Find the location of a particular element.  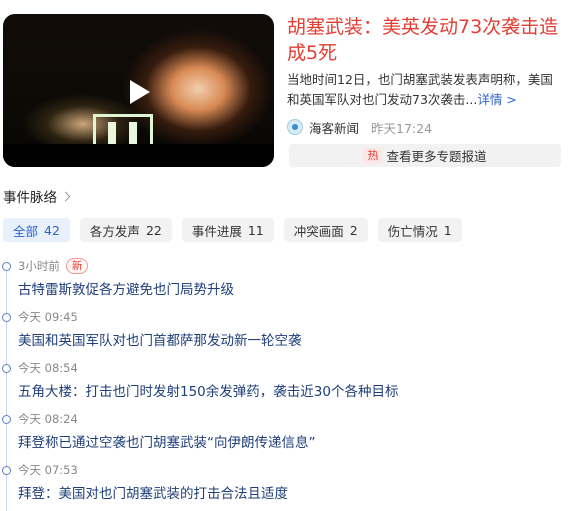

timeline-headline: 拜登称已通过空袭也门胡塞武装“向伊朗传递信息” is located at coordinates (167, 441).